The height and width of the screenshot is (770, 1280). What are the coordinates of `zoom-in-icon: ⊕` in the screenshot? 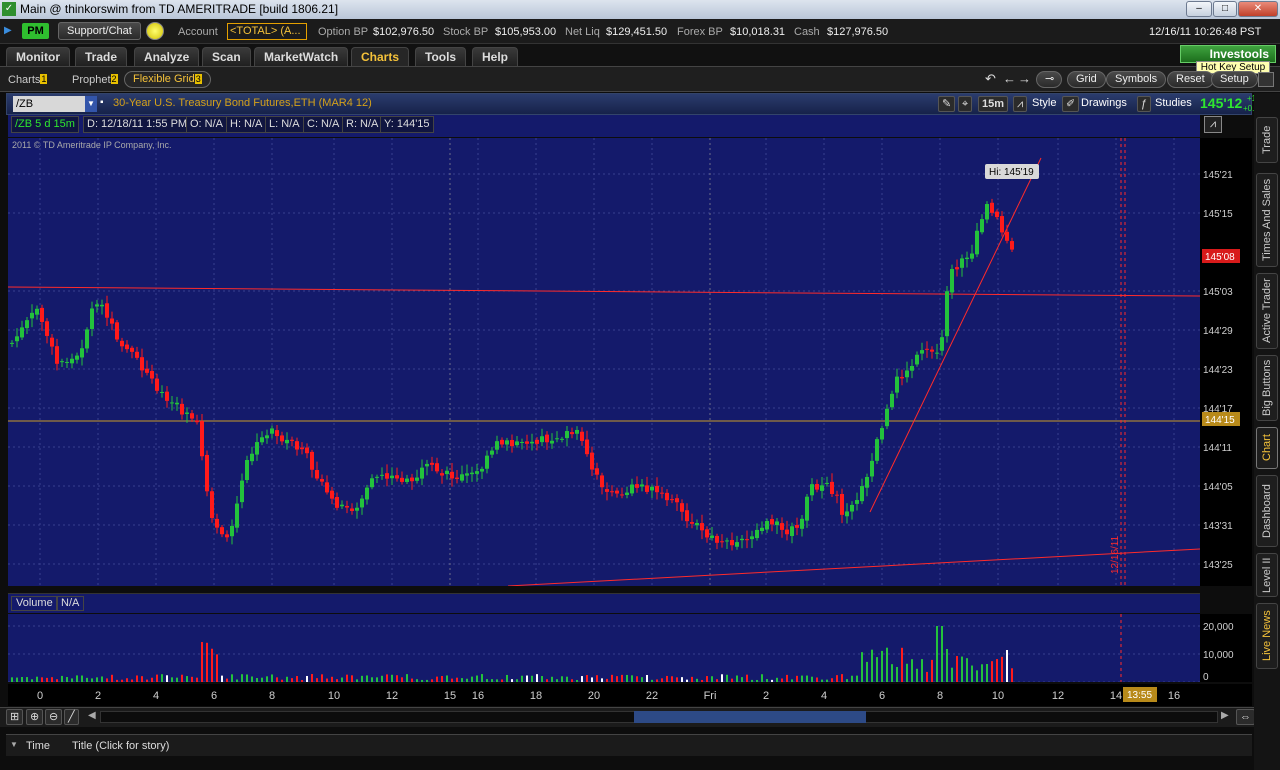 It's located at (35, 717).